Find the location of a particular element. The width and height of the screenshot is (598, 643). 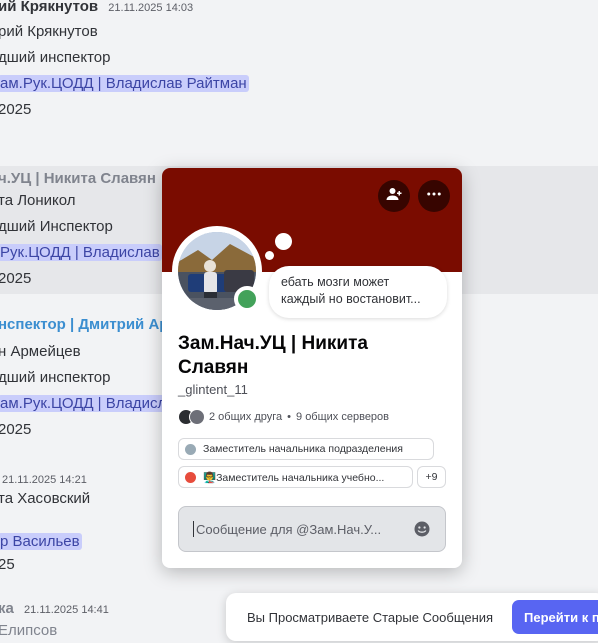

message-line: рий Крякнутов is located at coordinates (49, 31).